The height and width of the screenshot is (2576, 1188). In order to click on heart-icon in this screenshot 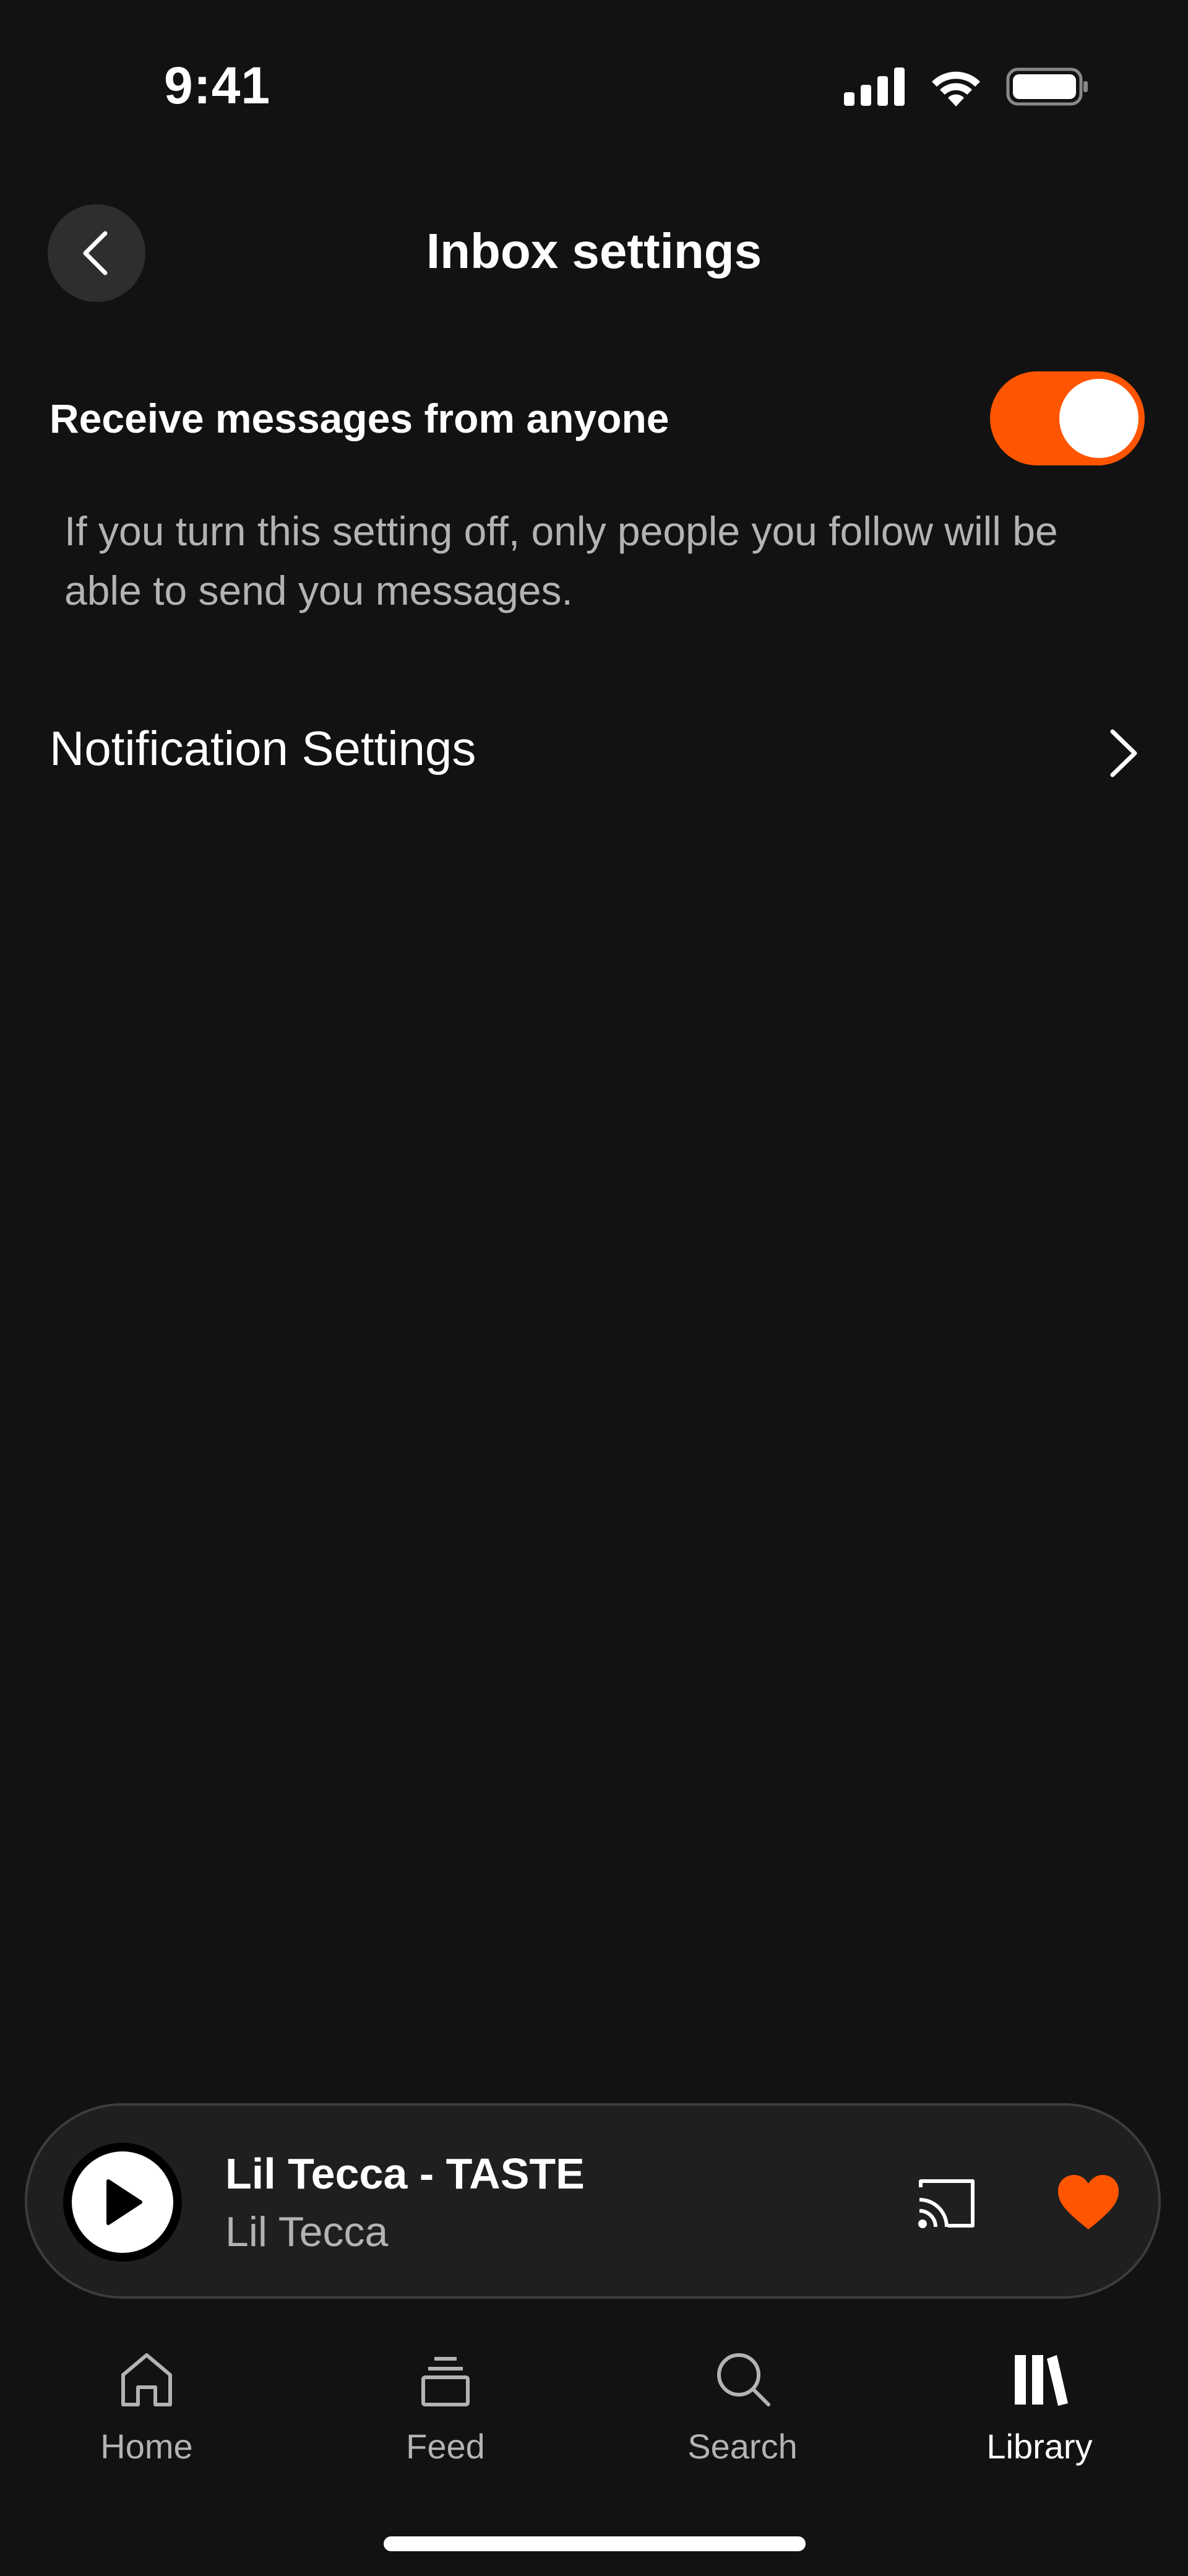, I will do `click(1088, 2202)`.